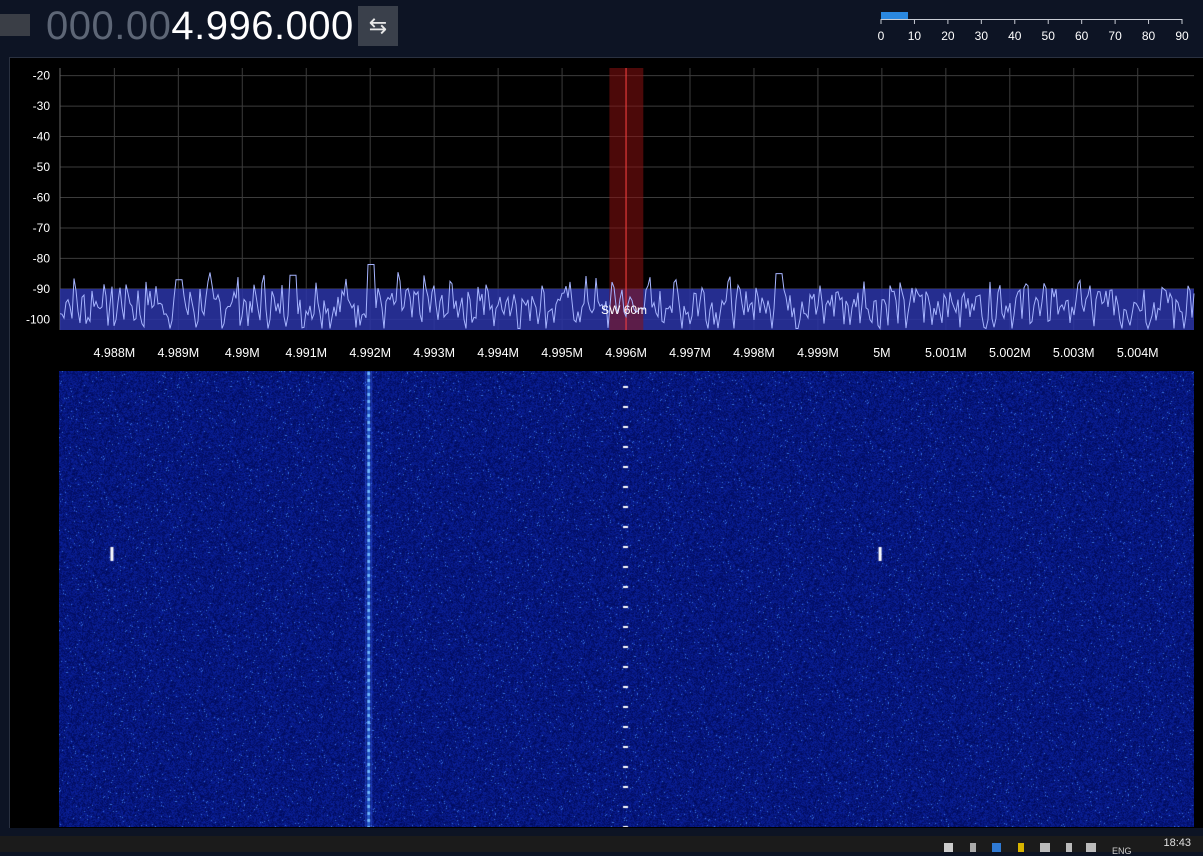  I want to click on smeter-tick-label: 70, so click(1115, 36).